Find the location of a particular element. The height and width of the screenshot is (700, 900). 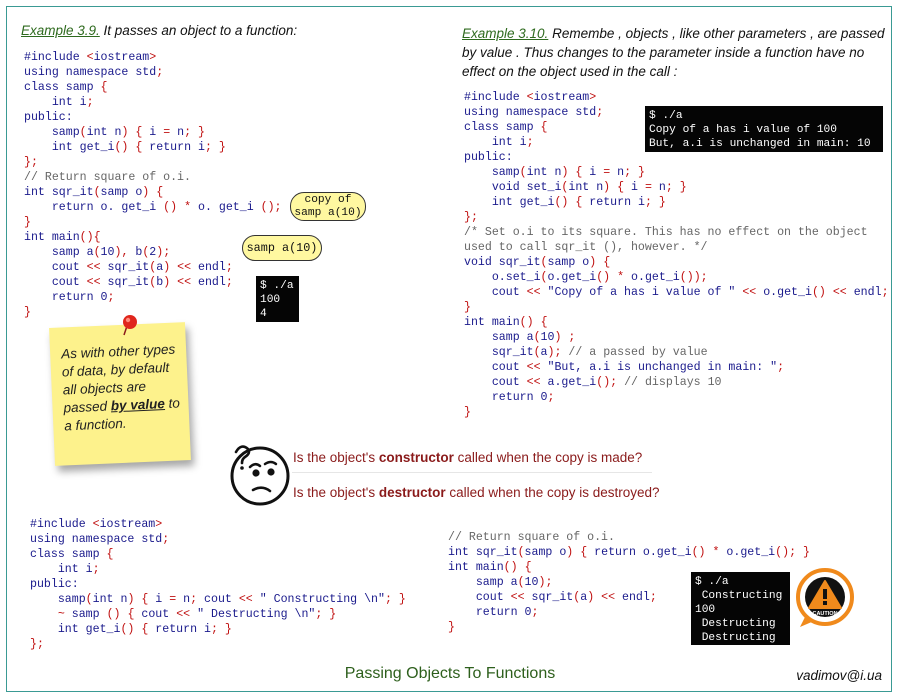

code-line: void sqr_it(samp o) { is located at coordinates (537, 262).